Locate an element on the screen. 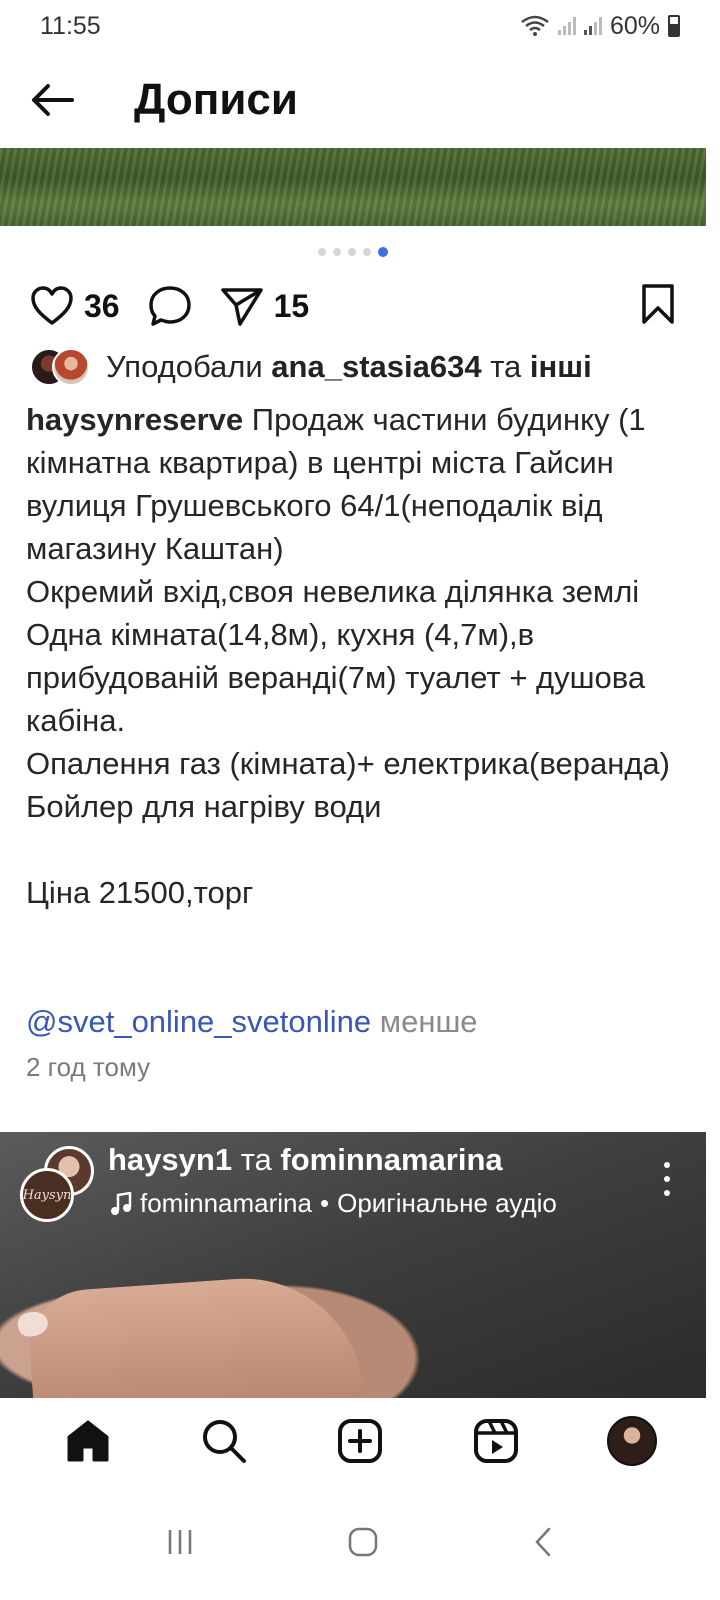 Image resolution: width=720 pixels, height=1600 pixels. comment-icon is located at coordinates (169, 306).